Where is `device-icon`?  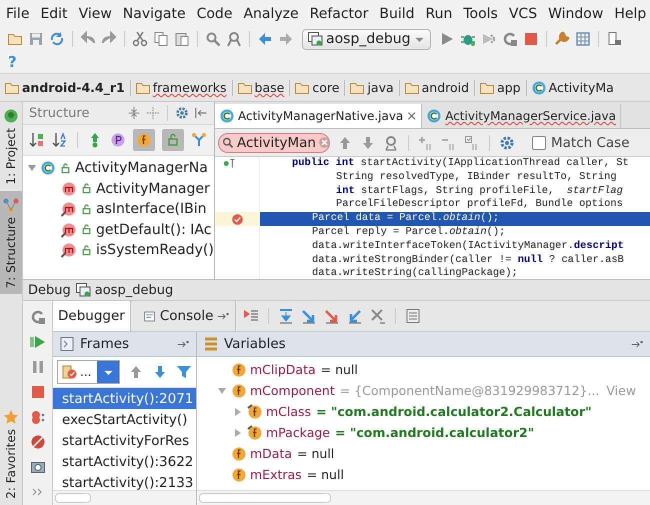 device-icon is located at coordinates (614, 39).